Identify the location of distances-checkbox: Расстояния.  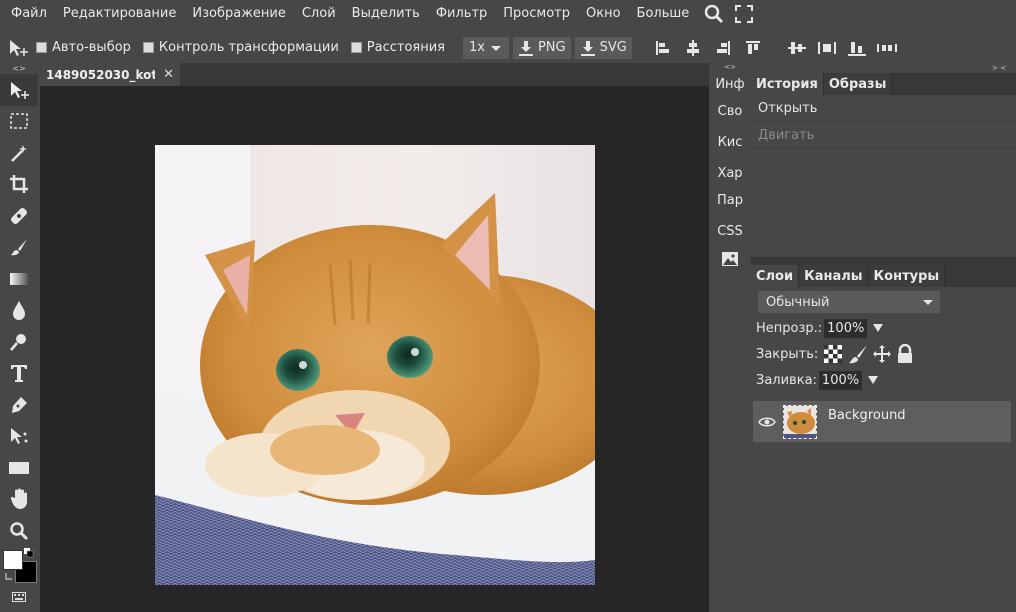
(397, 47).